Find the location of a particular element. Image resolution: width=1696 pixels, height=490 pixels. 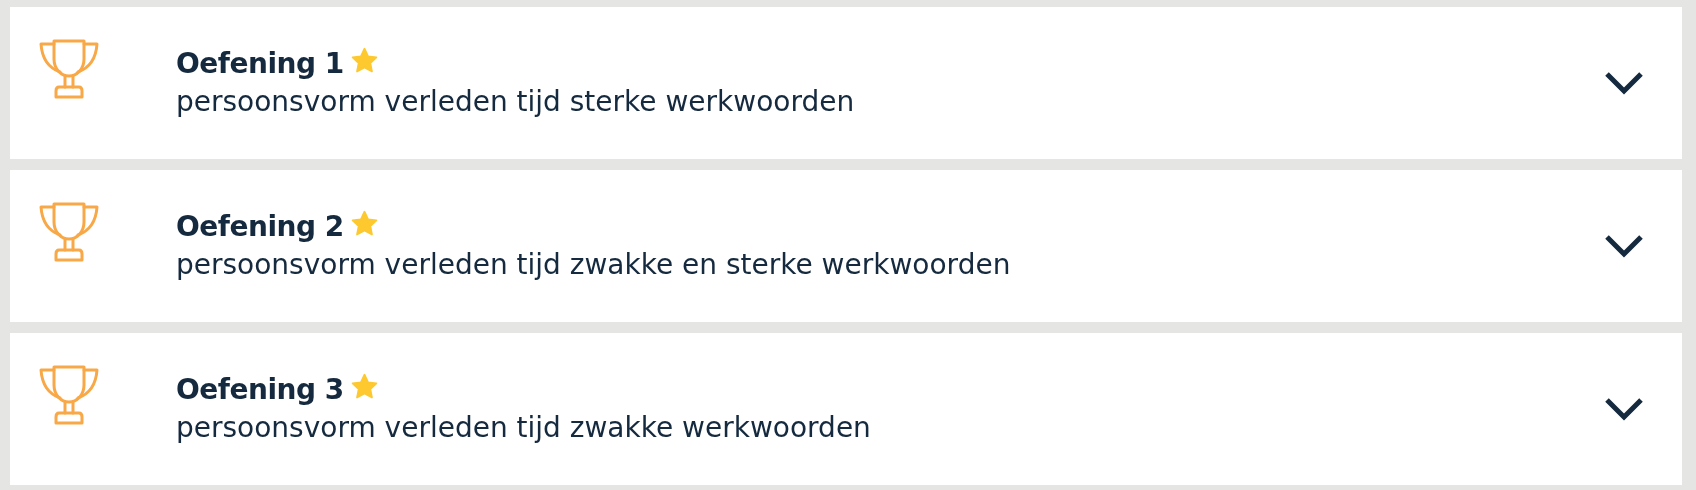

exercise-description: persoonsvorm verleden tijd zwakke werkwoorden is located at coordinates (523, 427).